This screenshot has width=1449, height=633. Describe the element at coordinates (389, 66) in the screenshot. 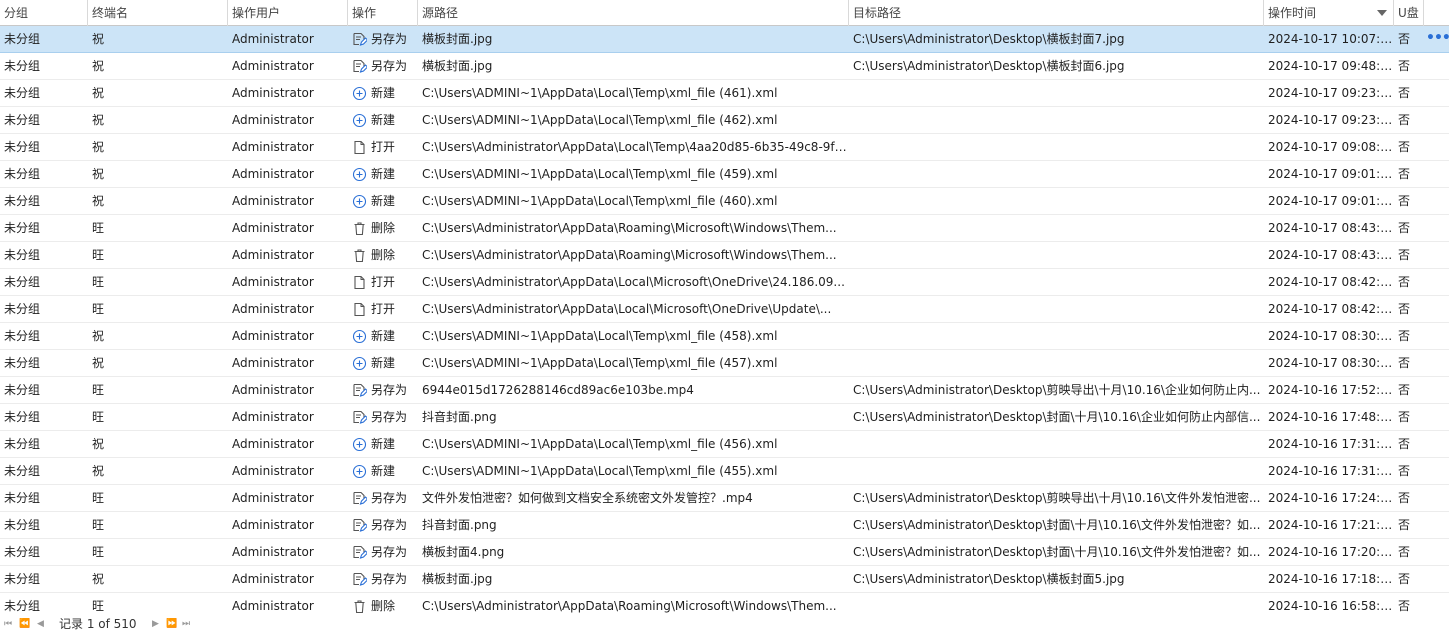

I see `operation-label: 另存为` at that location.